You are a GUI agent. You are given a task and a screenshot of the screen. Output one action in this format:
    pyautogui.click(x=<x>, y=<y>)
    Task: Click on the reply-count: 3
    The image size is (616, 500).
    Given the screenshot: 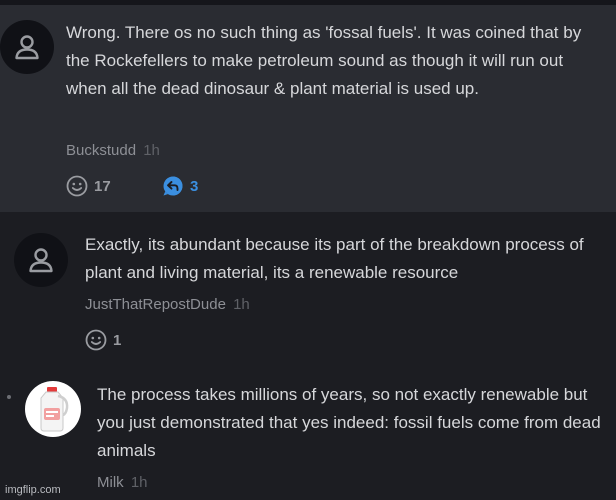 What is the action you would take?
    pyautogui.click(x=194, y=186)
    